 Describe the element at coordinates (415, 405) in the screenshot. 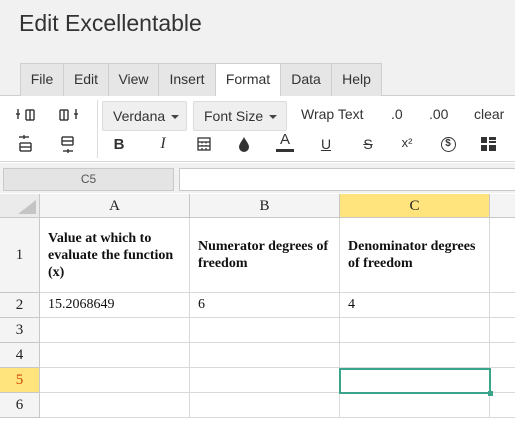

I see `cell-c6` at that location.